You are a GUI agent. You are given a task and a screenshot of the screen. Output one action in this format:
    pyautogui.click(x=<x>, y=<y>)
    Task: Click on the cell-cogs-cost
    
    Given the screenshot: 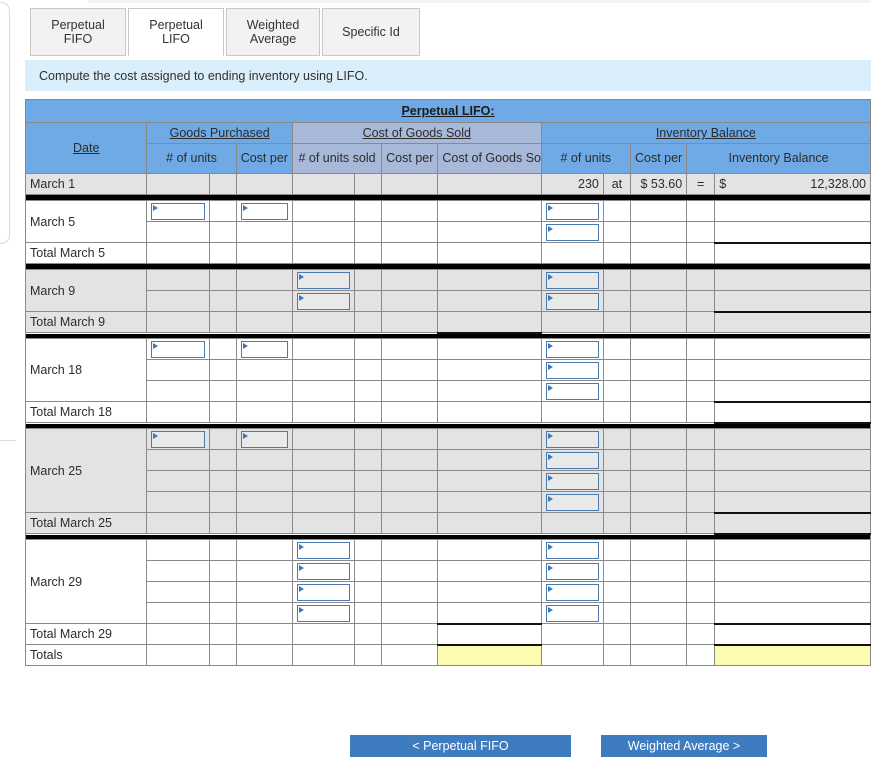 What is the action you would take?
    pyautogui.click(x=410, y=349)
    